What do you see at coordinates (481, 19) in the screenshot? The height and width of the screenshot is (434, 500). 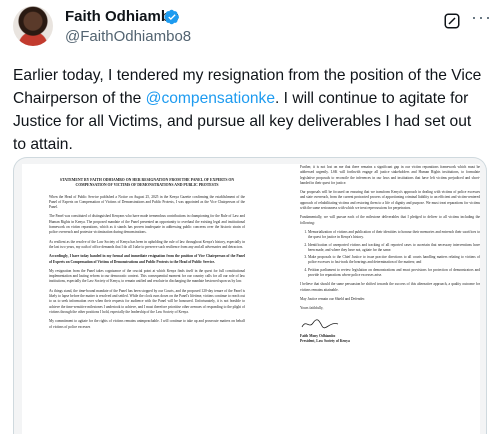 I see `more-options-icon: ···` at bounding box center [481, 19].